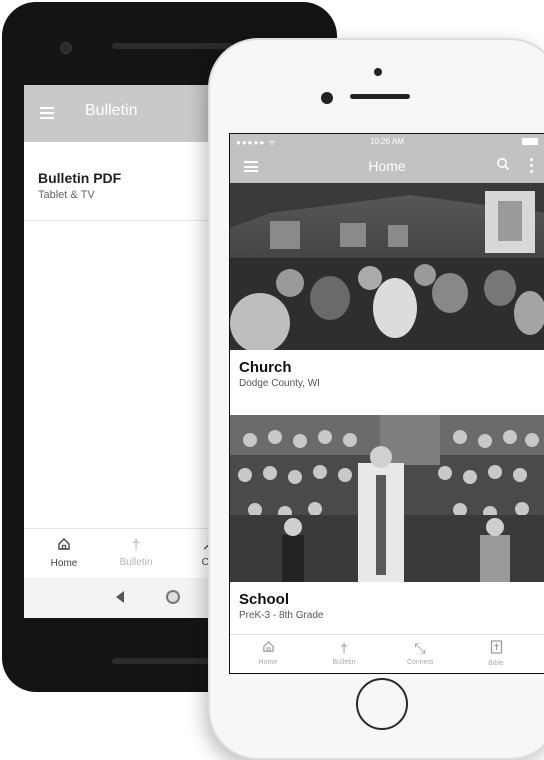  I want to click on status-time: 10:26 AM, so click(387, 141).